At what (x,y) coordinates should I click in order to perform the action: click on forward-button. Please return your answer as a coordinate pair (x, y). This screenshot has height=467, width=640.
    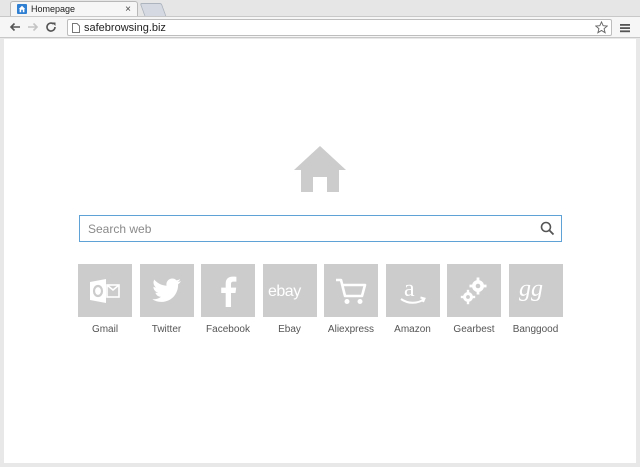
    Looking at the image, I should click on (33, 27).